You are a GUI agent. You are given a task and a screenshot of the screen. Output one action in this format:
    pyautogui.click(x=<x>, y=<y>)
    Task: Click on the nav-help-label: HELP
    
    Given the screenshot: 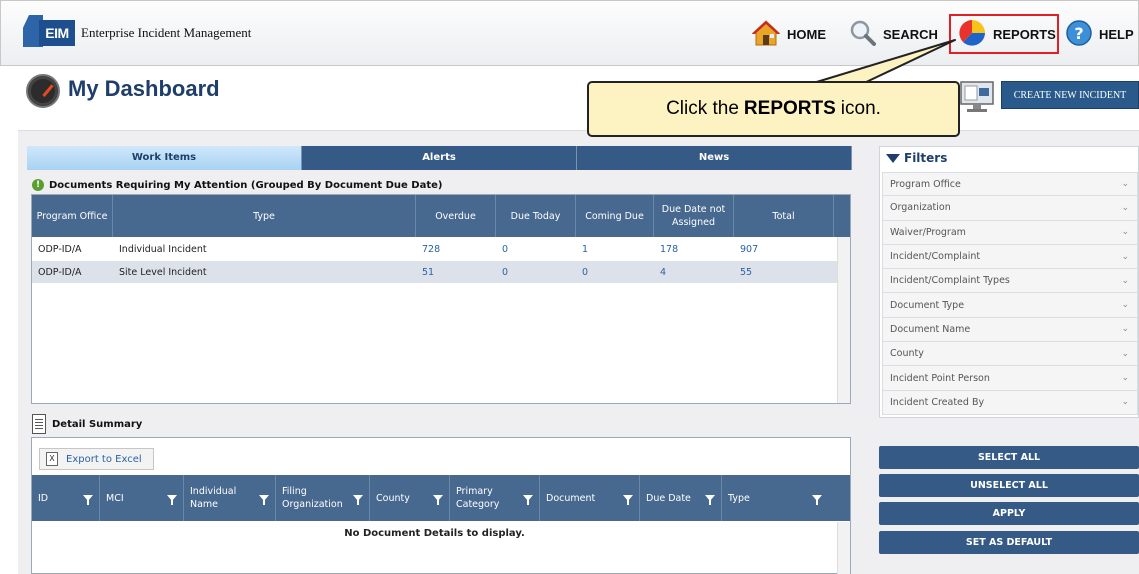 What is the action you would take?
    pyautogui.click(x=1116, y=34)
    